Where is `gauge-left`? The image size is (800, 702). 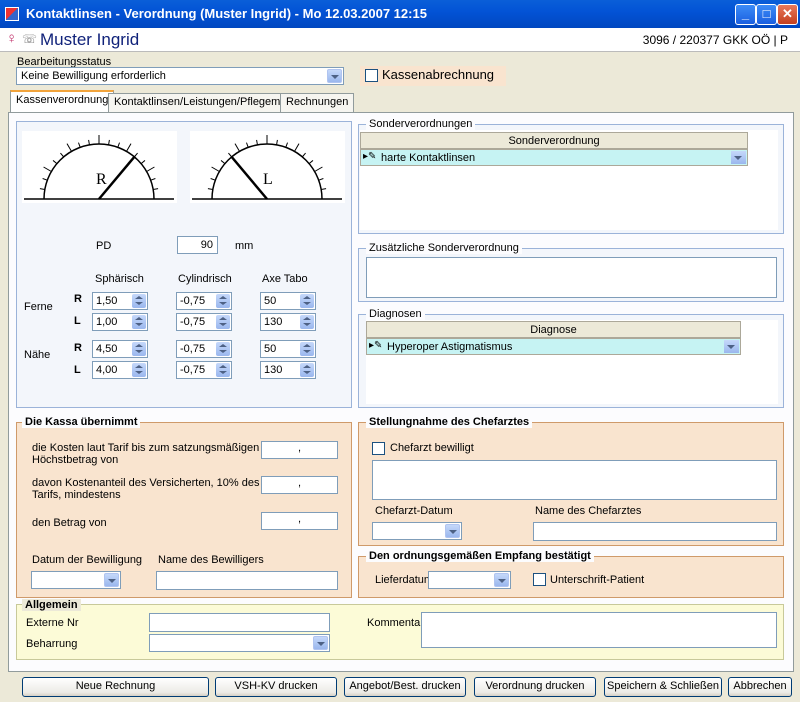 gauge-left is located at coordinates (267, 167).